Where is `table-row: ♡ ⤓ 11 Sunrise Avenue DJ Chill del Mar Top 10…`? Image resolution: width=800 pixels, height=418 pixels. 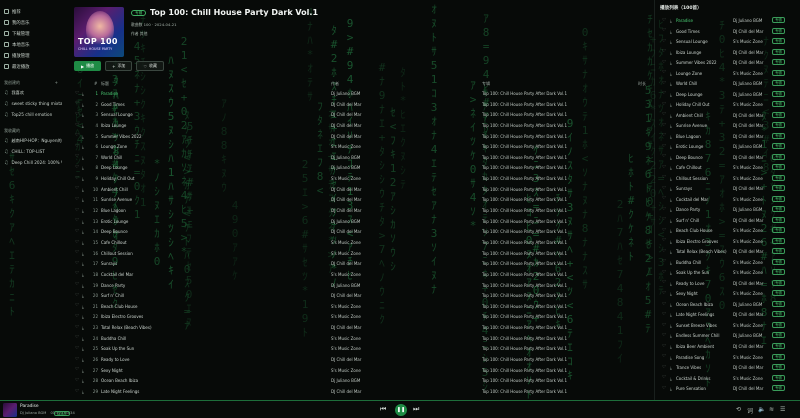 table-row: ♡ ⤓ 11 Sunrise Avenue DJ Chill del Mar Top 10… is located at coordinates (358, 199).